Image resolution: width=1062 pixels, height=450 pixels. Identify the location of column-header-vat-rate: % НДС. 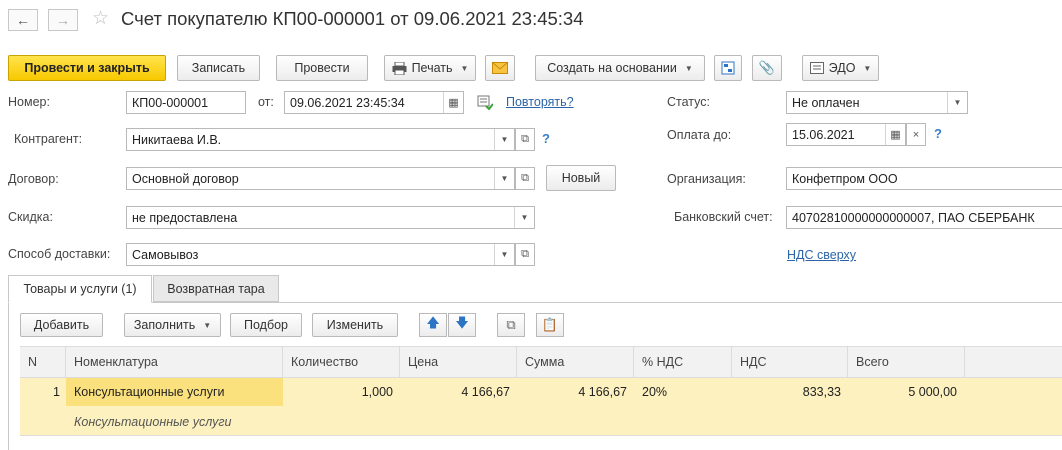
(683, 362).